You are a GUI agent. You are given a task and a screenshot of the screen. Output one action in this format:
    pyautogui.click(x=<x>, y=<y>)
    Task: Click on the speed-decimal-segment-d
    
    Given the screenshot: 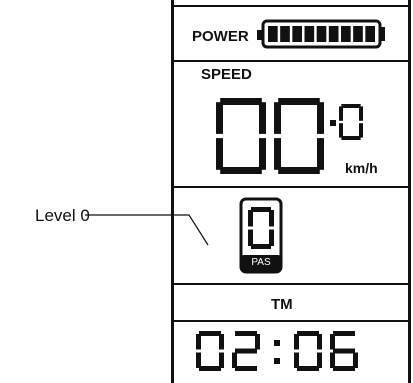 What is the action you would take?
    pyautogui.click(x=351, y=138)
    